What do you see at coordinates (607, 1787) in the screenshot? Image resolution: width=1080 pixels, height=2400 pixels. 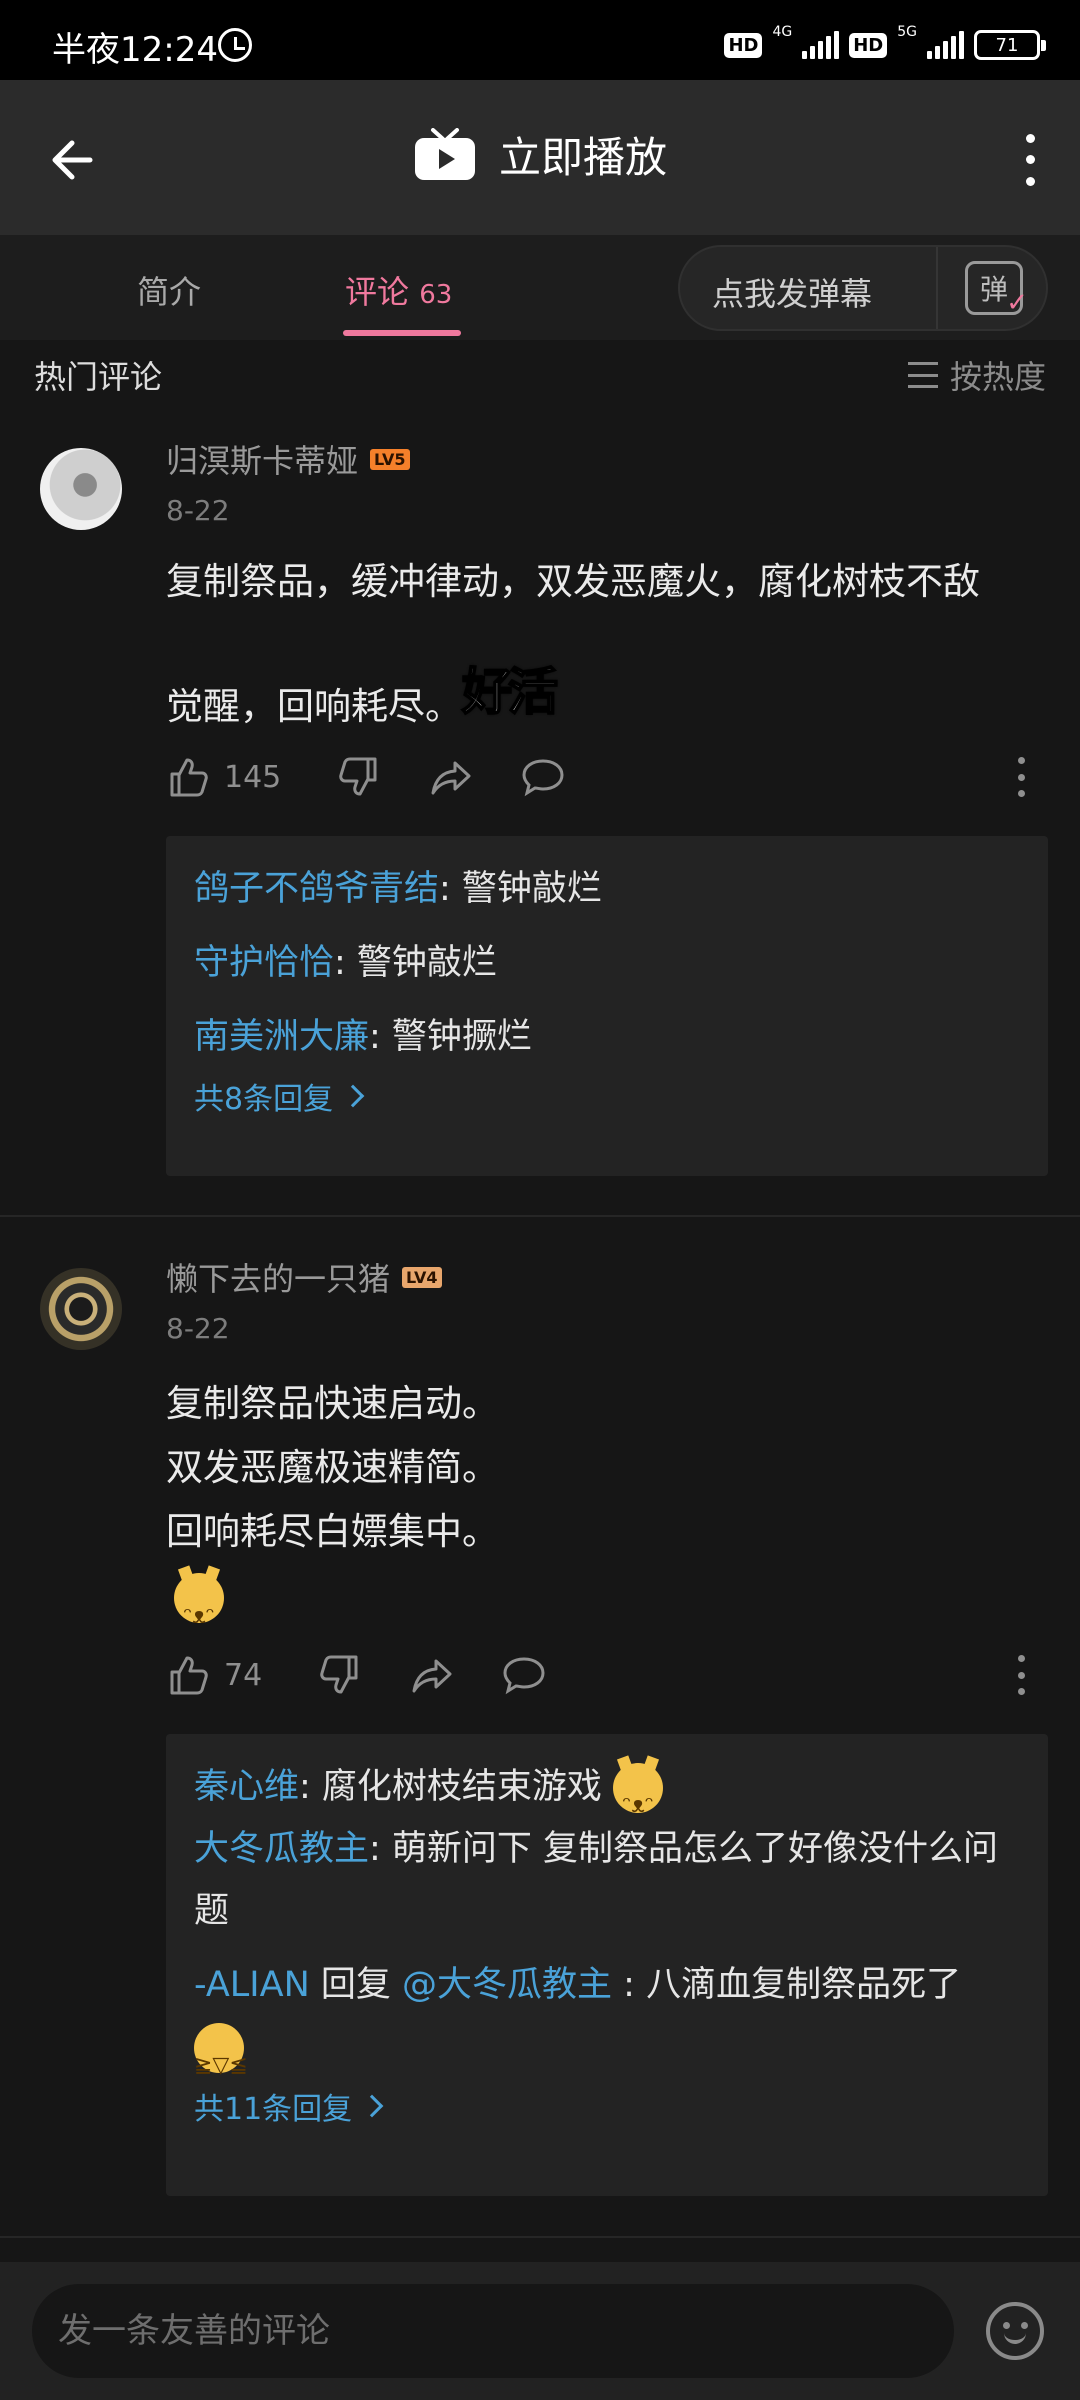 I see `reply-item: 秦心维: 腐化树枝结束游戏 ᵔᴥᵔ` at bounding box center [607, 1787].